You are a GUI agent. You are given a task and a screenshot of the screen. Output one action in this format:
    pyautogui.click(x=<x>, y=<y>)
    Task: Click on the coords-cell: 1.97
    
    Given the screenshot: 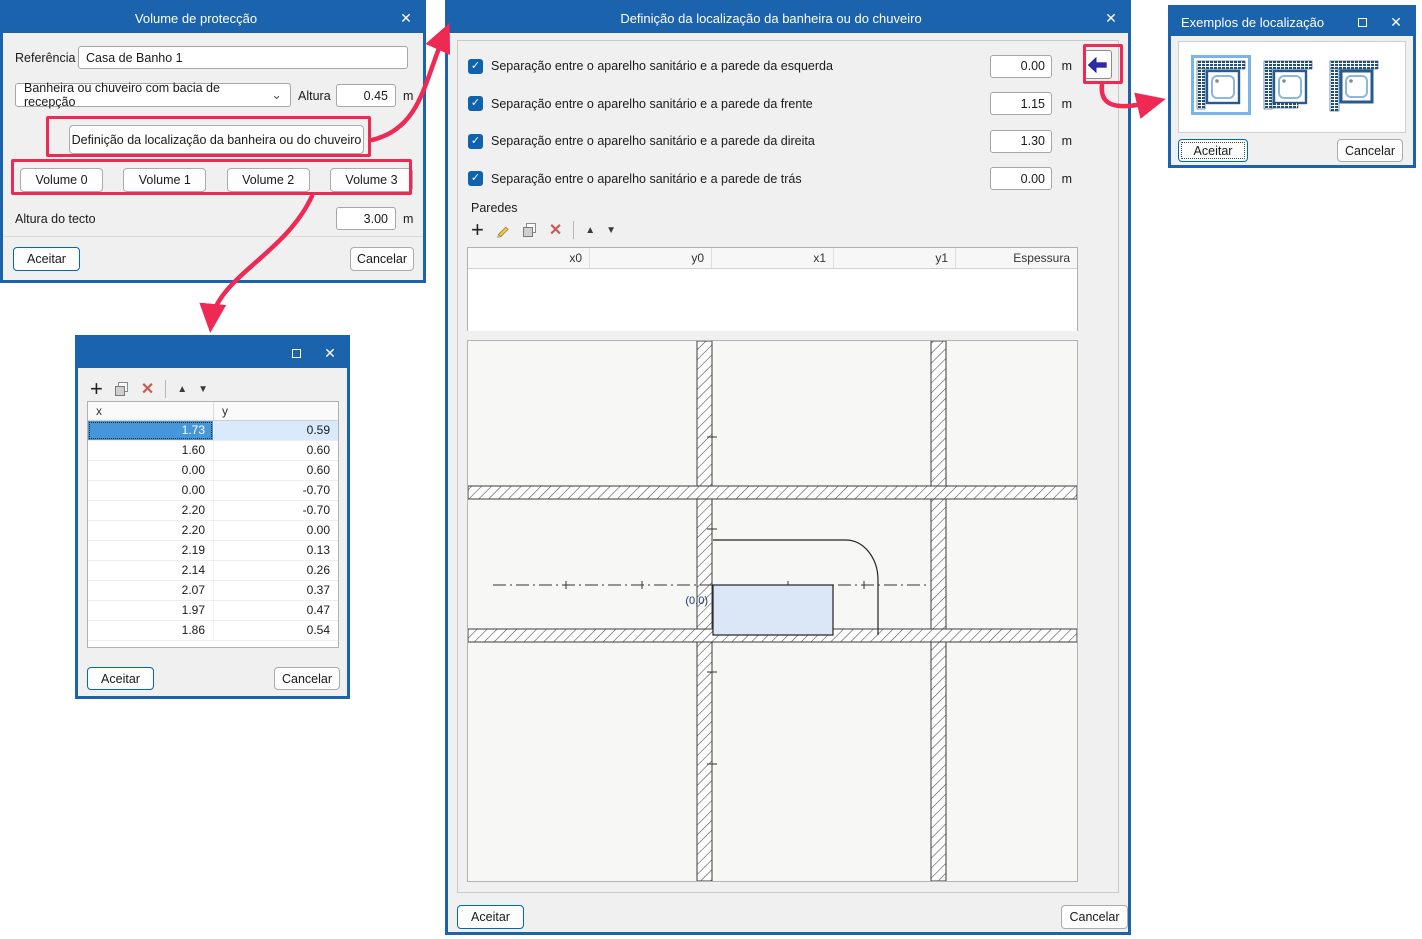 What is the action you would take?
    pyautogui.click(x=150, y=610)
    